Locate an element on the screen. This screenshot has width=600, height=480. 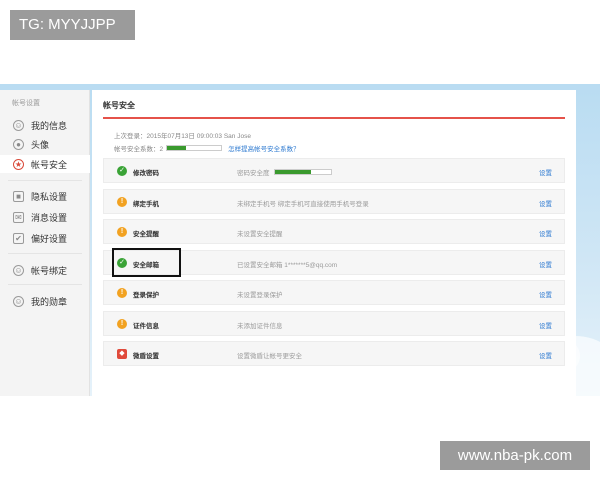
security-item-name: 微盾设置 is located at coordinates (146, 356).